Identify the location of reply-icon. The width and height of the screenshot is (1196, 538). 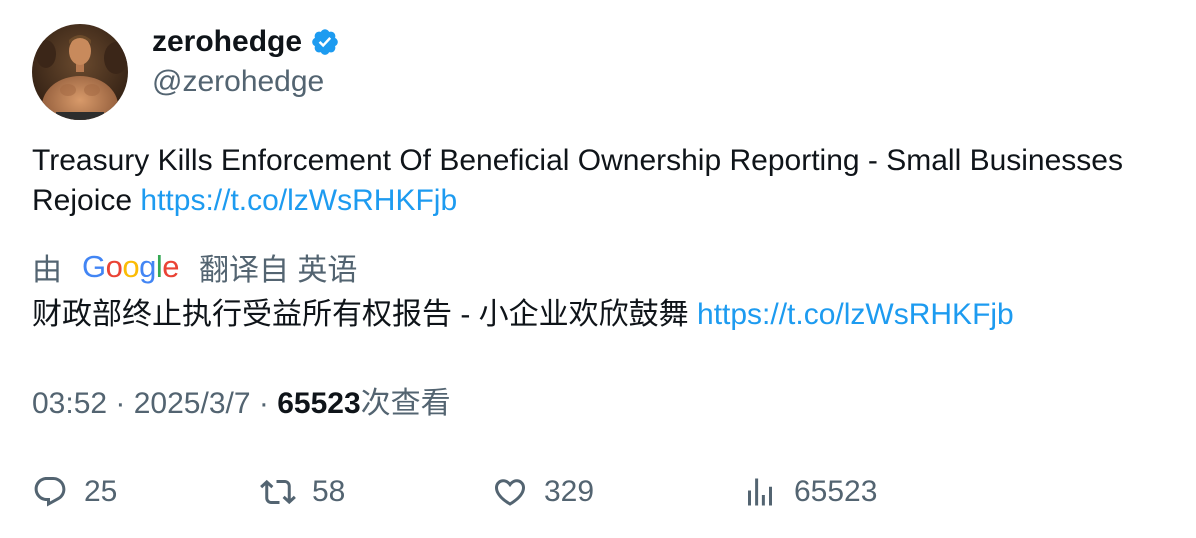
(50, 492).